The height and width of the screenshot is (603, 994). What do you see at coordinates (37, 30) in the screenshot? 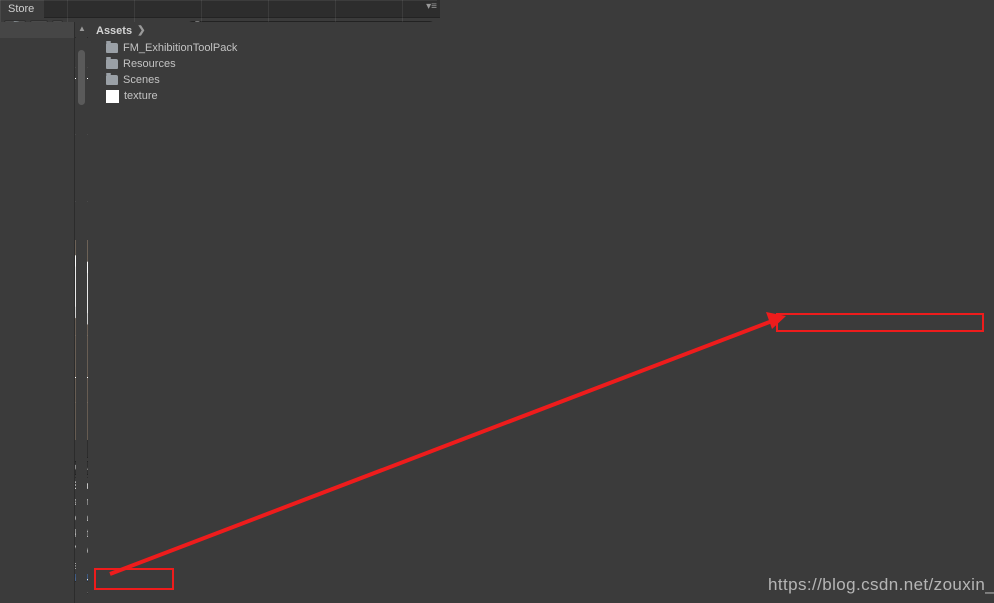
I see `project-tree-selected-row` at bounding box center [37, 30].